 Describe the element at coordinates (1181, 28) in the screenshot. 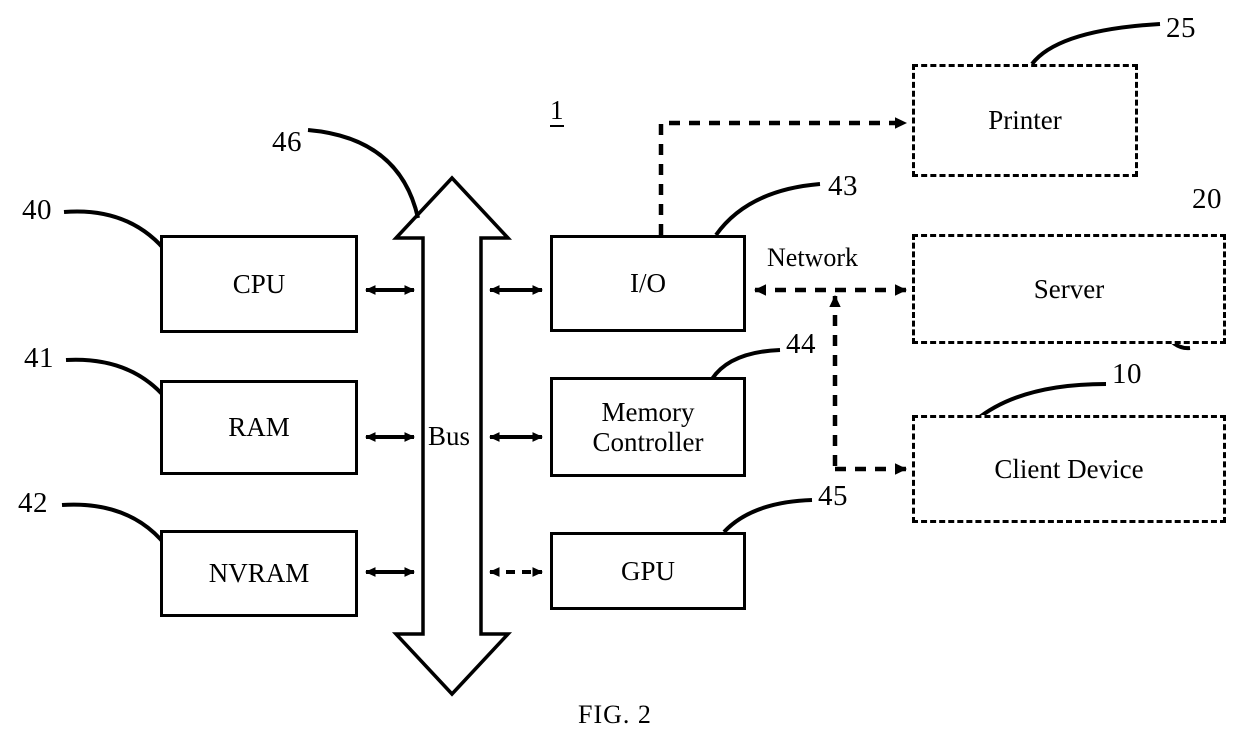

I see `ref-numeral-25: 25` at that location.